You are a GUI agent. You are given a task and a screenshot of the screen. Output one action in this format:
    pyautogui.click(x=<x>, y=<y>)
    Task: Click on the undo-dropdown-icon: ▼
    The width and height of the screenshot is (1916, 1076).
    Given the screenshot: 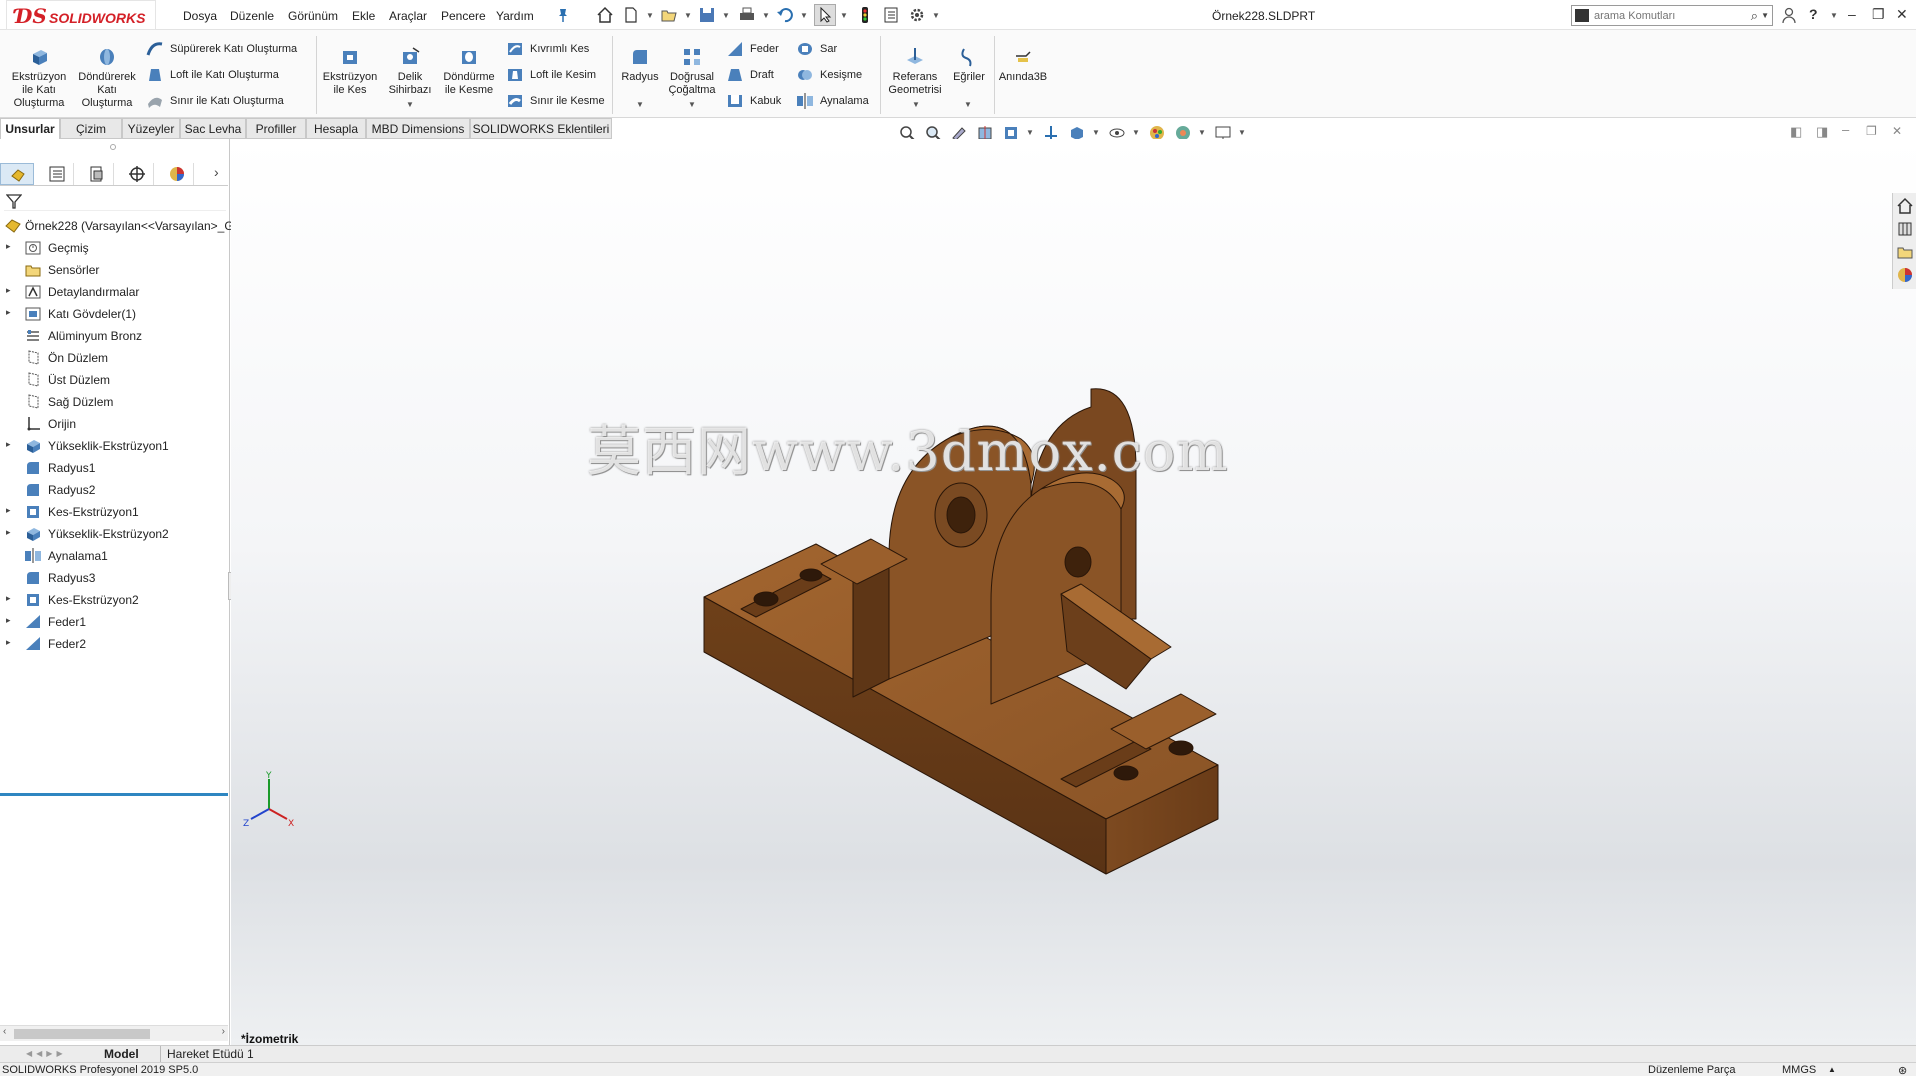 What is the action you would take?
    pyautogui.click(x=804, y=15)
    